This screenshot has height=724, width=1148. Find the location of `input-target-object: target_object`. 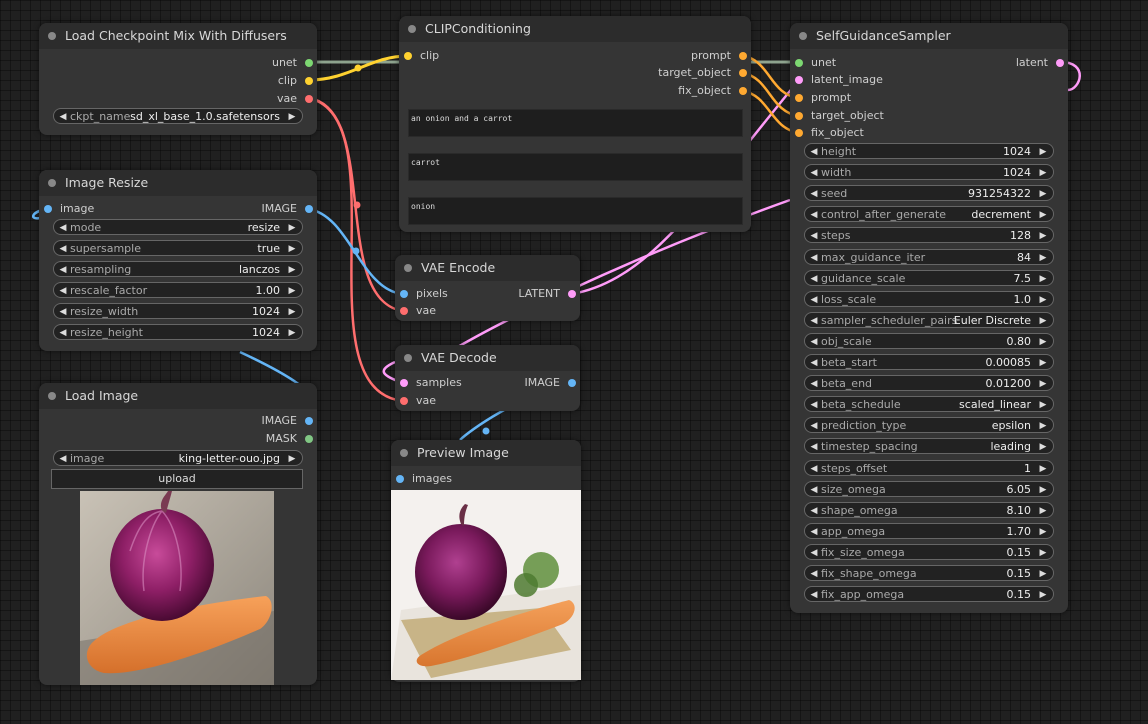

input-target-object: target_object is located at coordinates (839, 116).